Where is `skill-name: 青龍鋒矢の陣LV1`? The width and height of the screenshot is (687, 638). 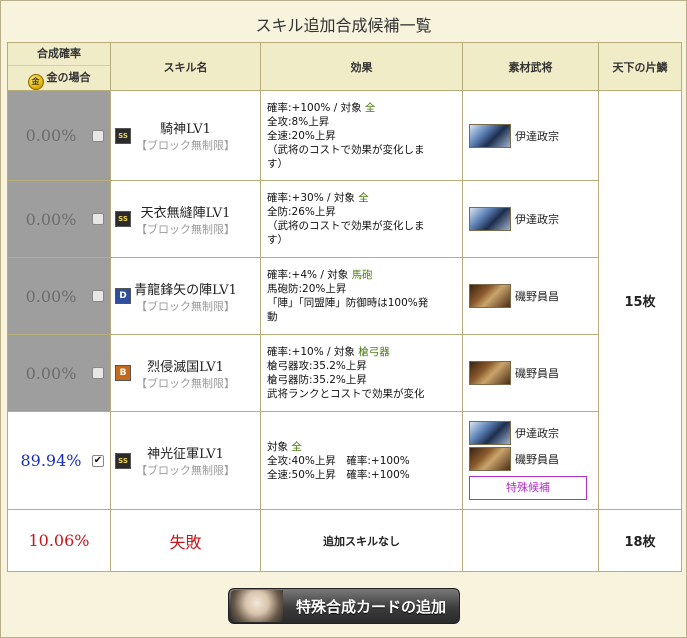 skill-name: 青龍鋒矢の陣LV1 is located at coordinates (185, 290).